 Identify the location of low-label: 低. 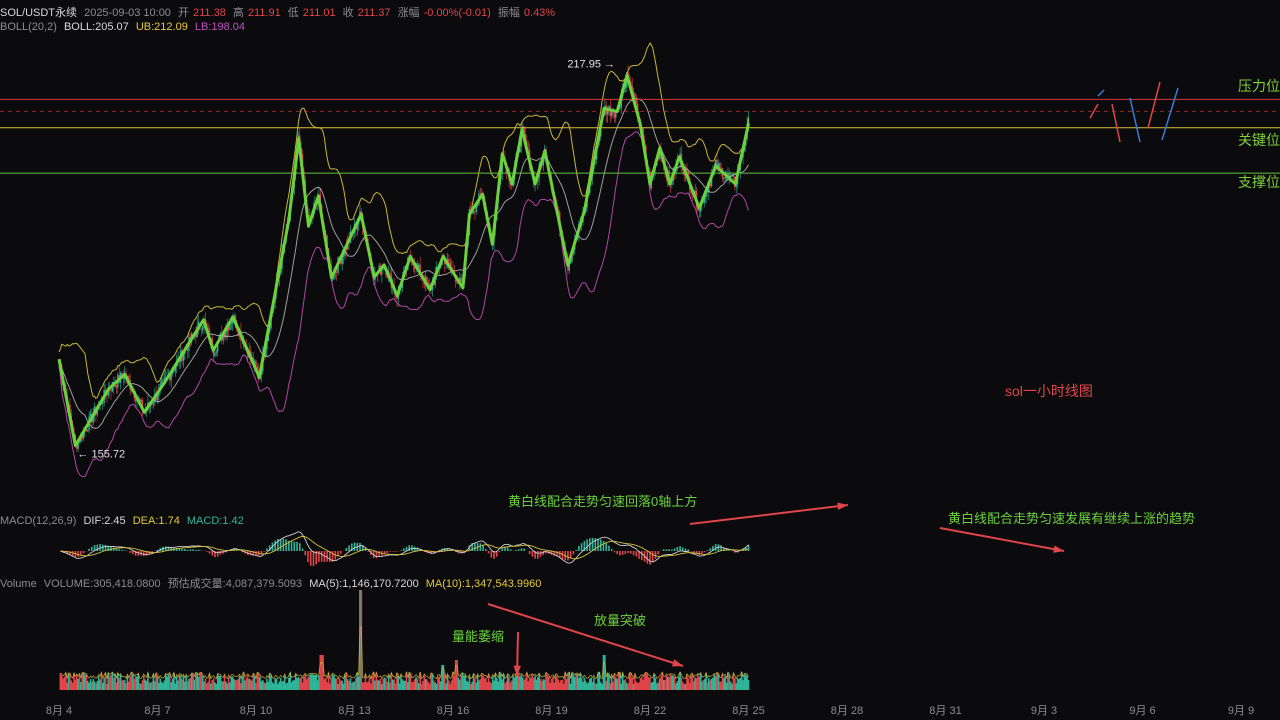
(293, 13).